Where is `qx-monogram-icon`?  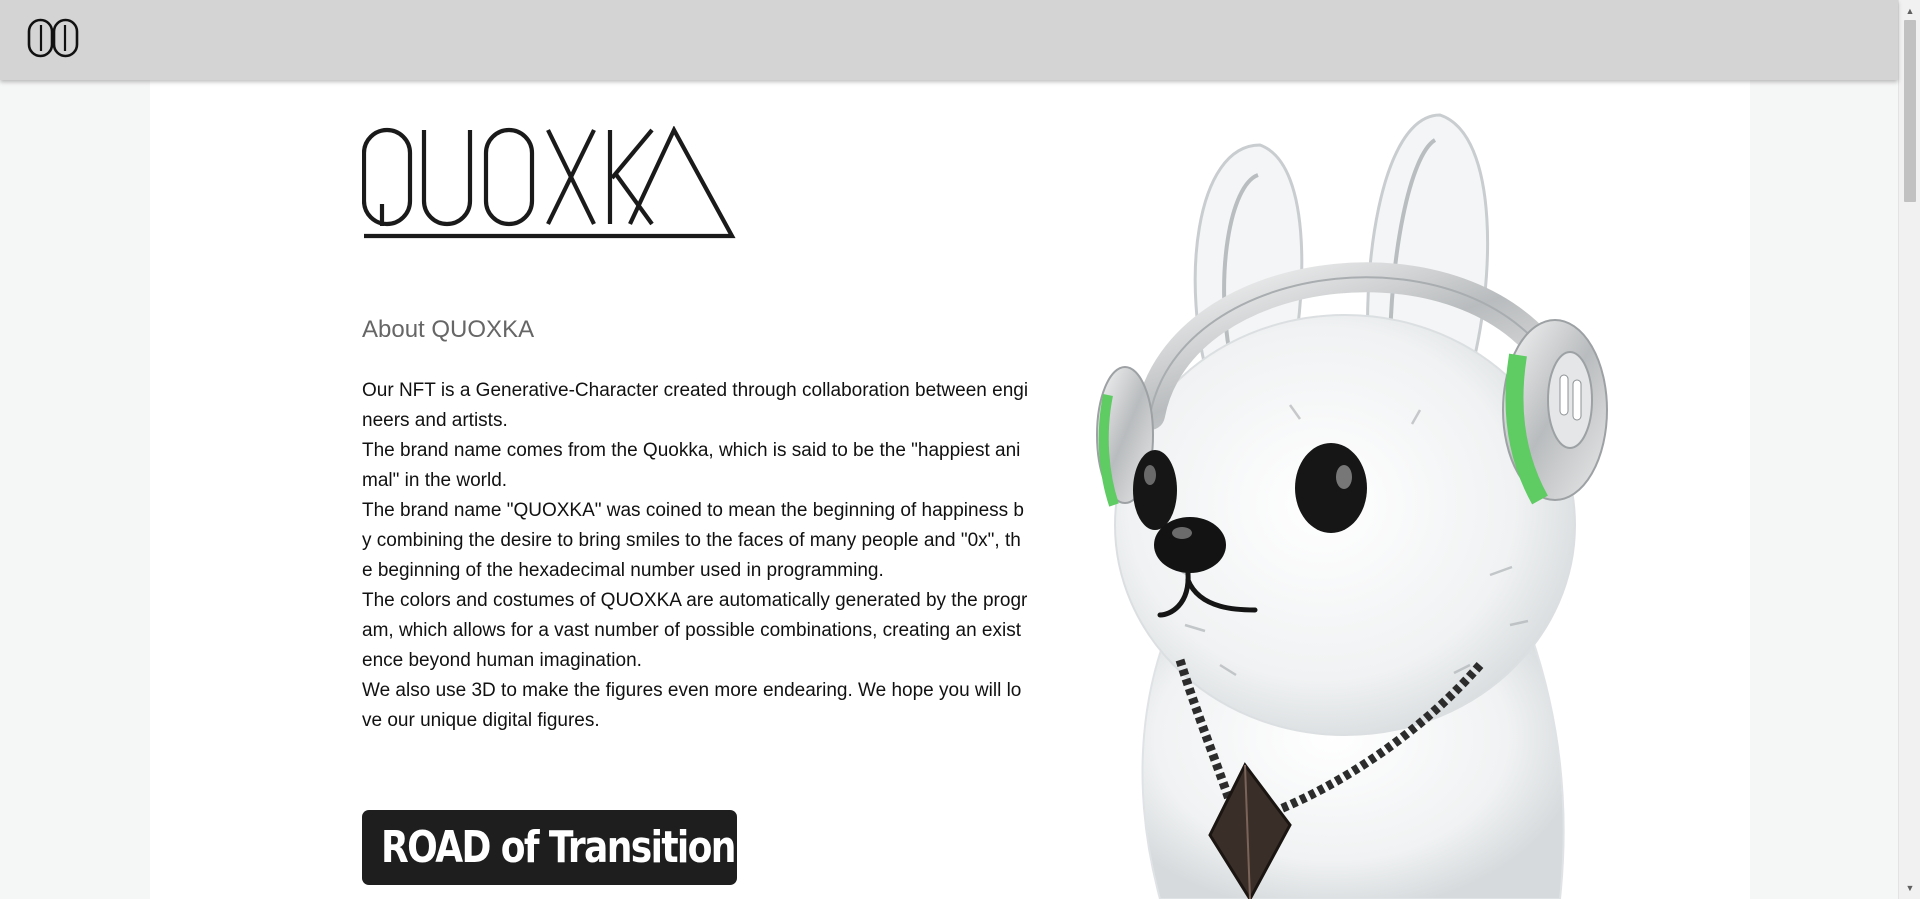
qx-monogram-icon is located at coordinates (53, 38).